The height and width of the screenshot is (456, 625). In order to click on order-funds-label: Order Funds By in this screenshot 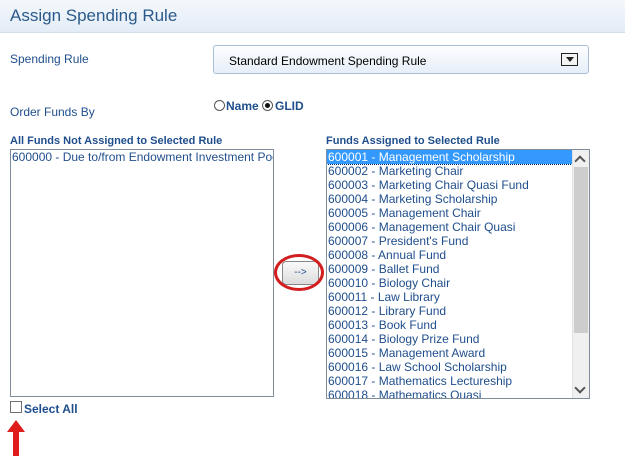, I will do `click(52, 112)`.